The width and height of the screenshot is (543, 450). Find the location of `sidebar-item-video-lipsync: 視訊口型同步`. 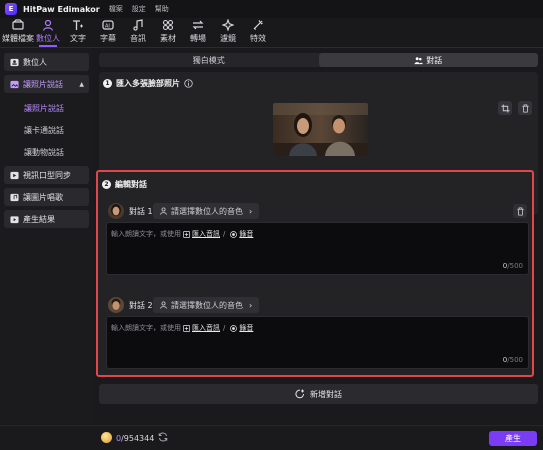

sidebar-item-video-lipsync: 視訊口型同步 is located at coordinates (46, 175).